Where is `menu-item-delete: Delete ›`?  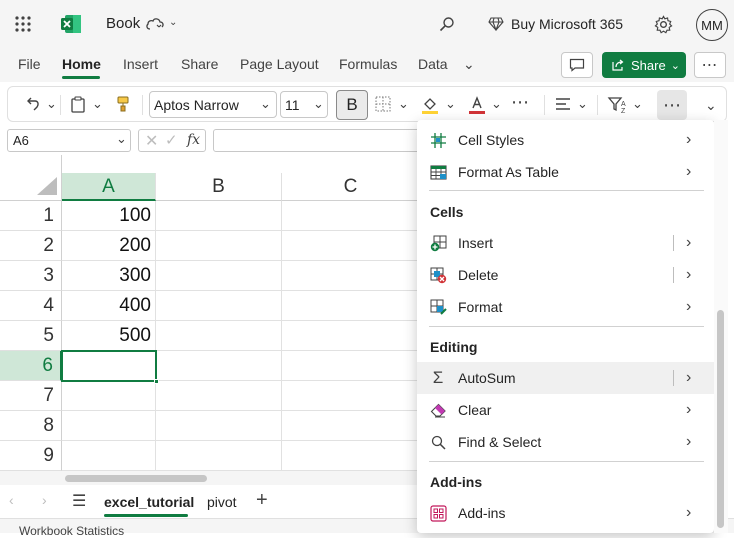
menu-item-delete: Delete › is located at coordinates (565, 275).